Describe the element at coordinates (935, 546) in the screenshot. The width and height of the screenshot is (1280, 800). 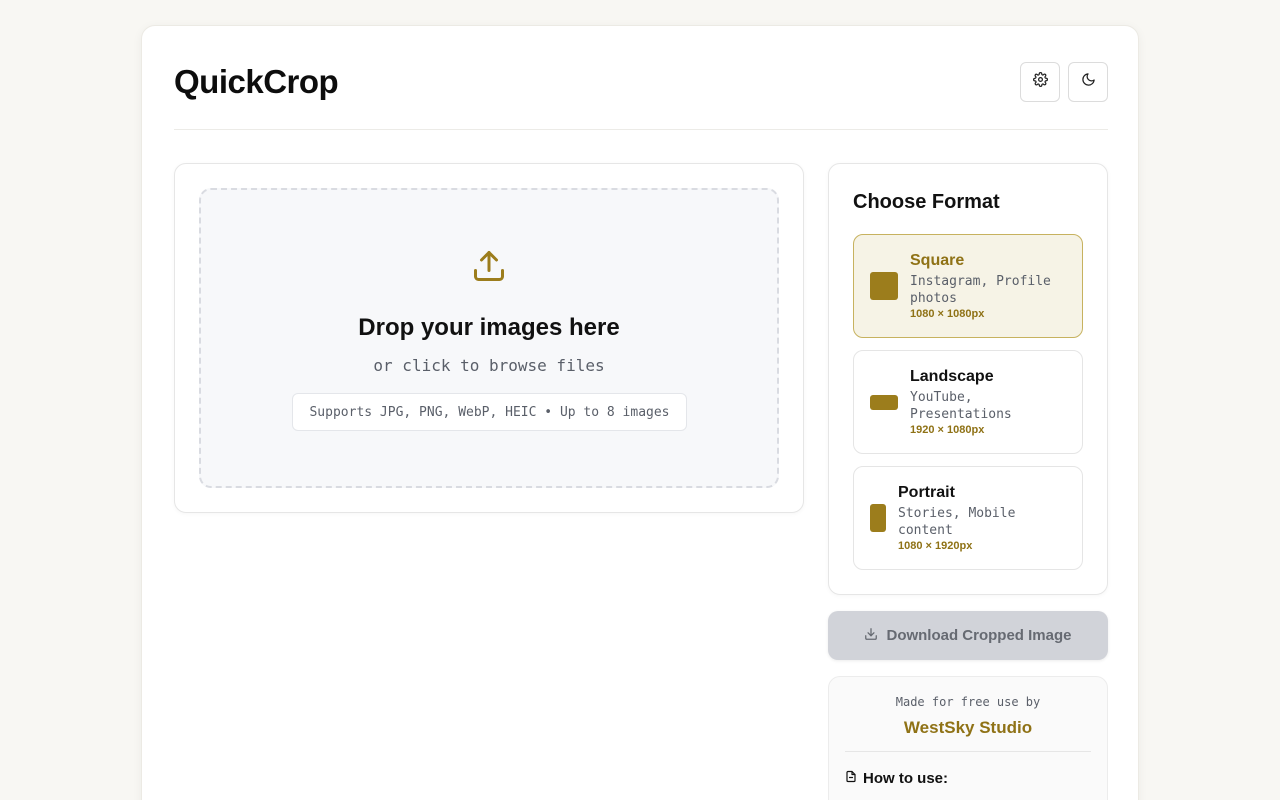
I see `format-option-size: 1080 × 1920px` at that location.